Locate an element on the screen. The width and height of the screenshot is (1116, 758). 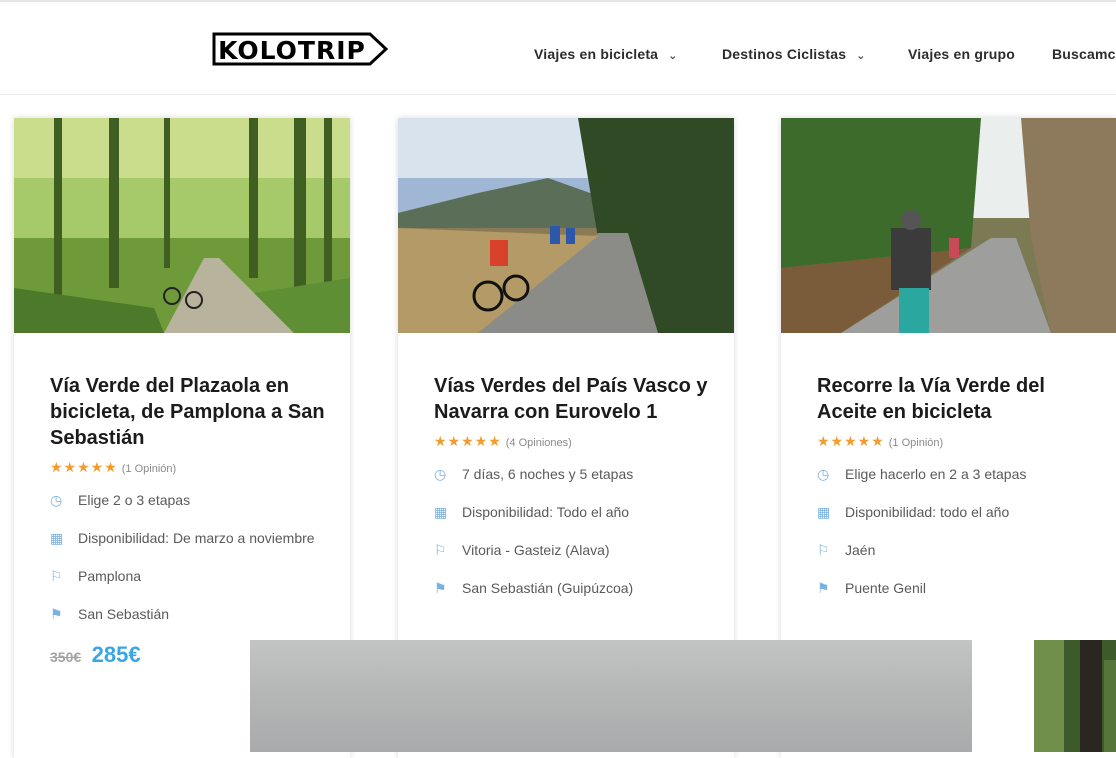
availability-row: ▦ Disponibilidad: todo el año is located at coordinates (957, 512).